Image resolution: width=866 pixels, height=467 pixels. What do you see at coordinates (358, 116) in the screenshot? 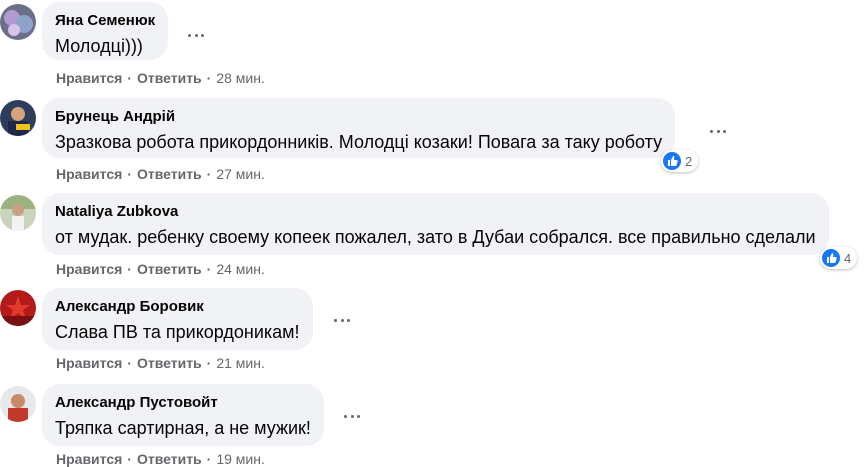
I see `comment-author: Брунець Андрій` at bounding box center [358, 116].